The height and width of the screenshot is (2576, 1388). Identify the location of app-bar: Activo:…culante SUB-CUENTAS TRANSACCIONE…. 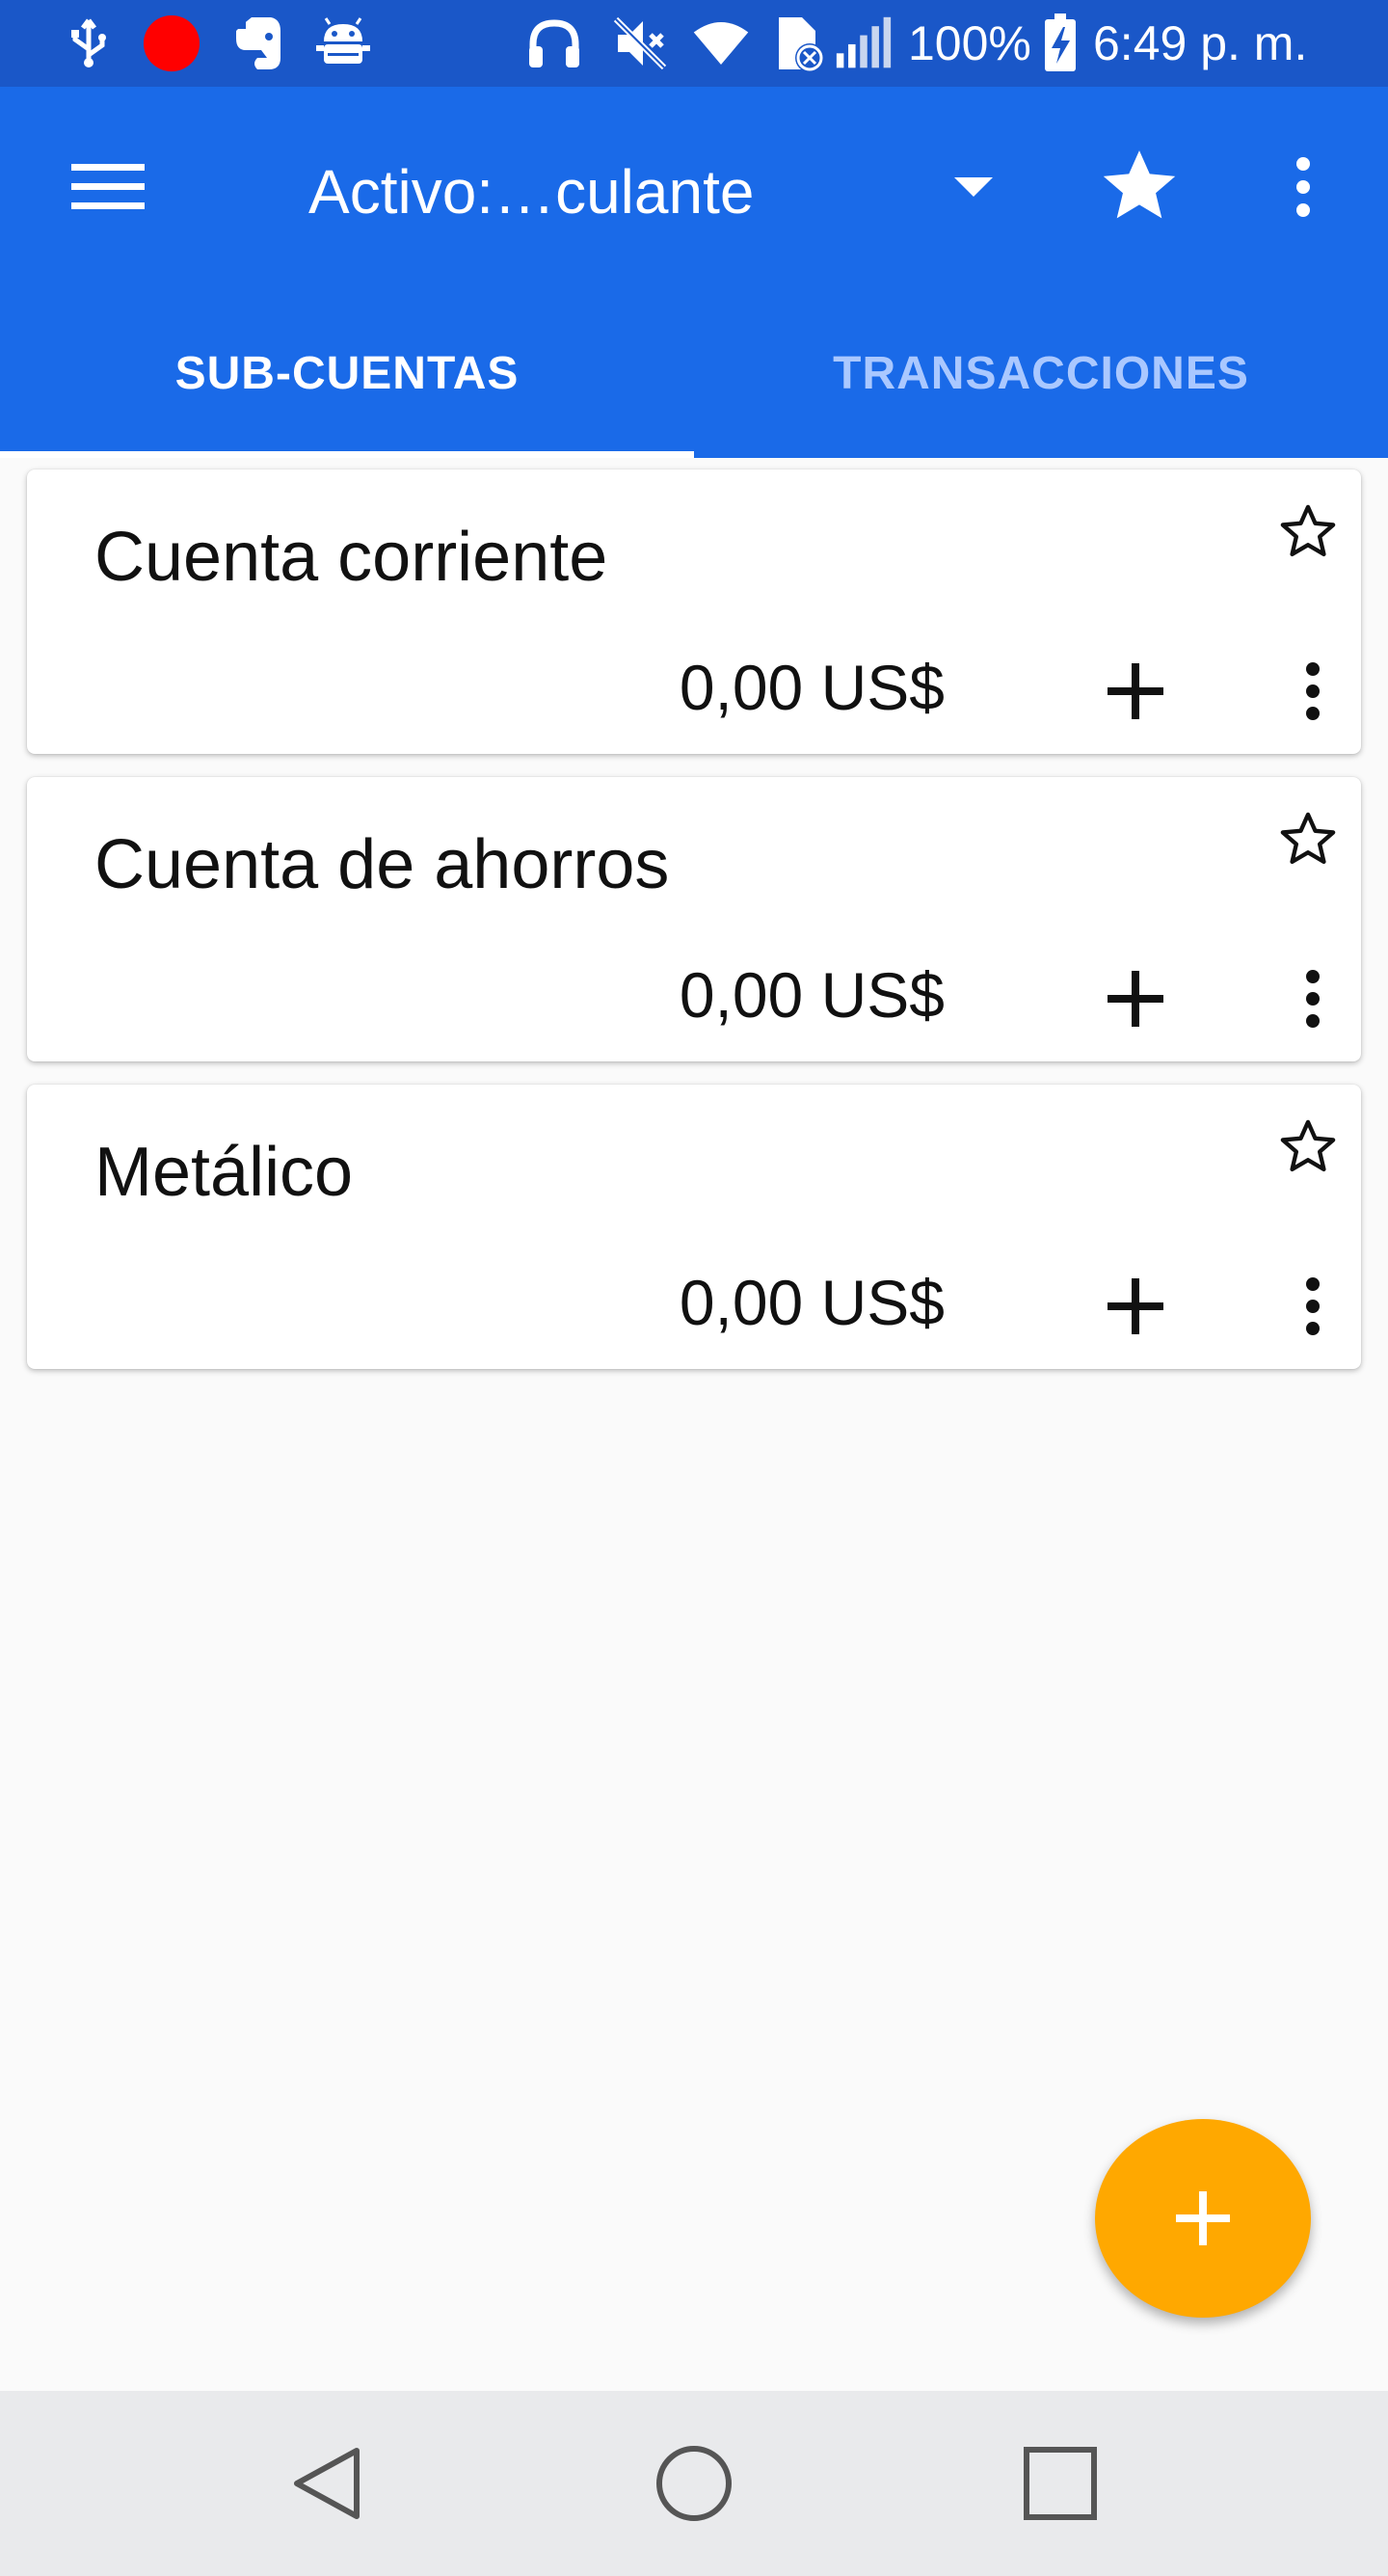
(694, 272).